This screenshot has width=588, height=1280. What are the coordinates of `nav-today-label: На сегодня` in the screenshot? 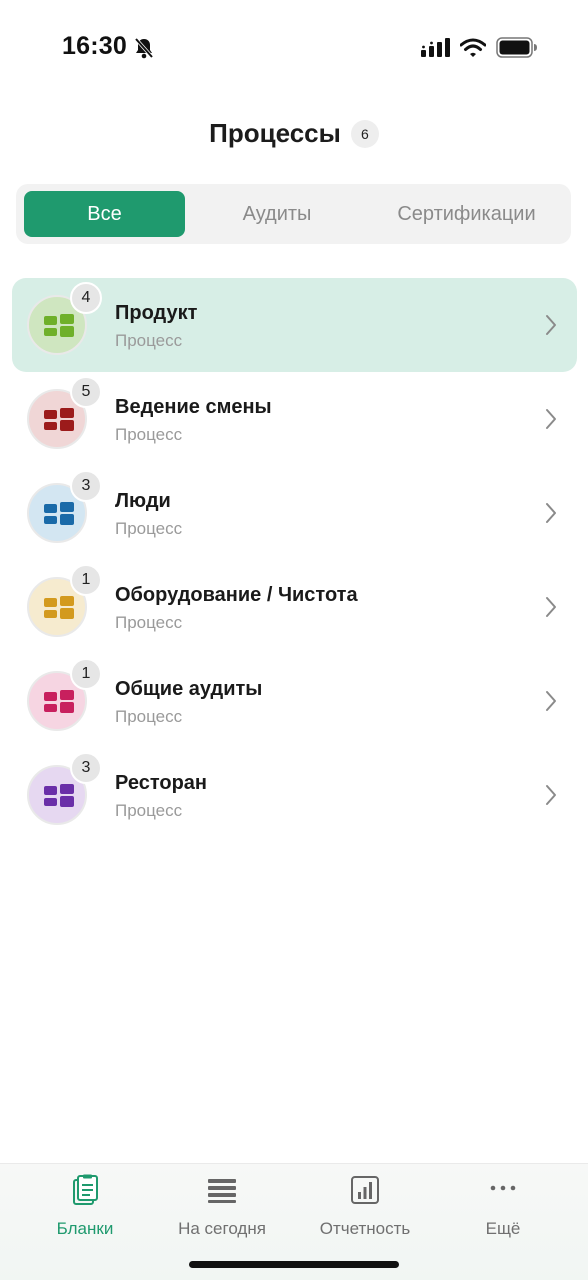 It's located at (222, 1228).